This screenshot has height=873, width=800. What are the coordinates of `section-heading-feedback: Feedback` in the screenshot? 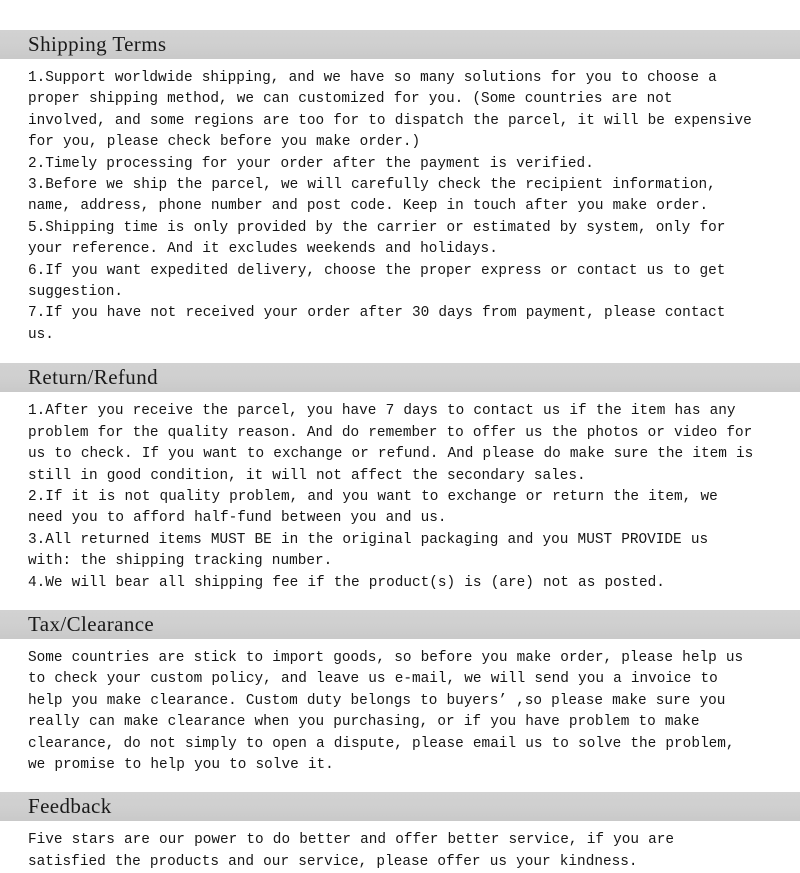 It's located at (400, 807).